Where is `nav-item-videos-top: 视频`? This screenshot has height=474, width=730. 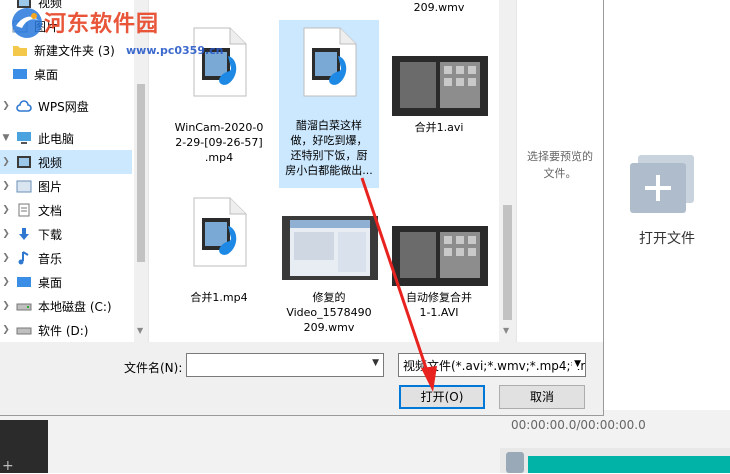 nav-item-videos-top: 视频 is located at coordinates (66, 7).